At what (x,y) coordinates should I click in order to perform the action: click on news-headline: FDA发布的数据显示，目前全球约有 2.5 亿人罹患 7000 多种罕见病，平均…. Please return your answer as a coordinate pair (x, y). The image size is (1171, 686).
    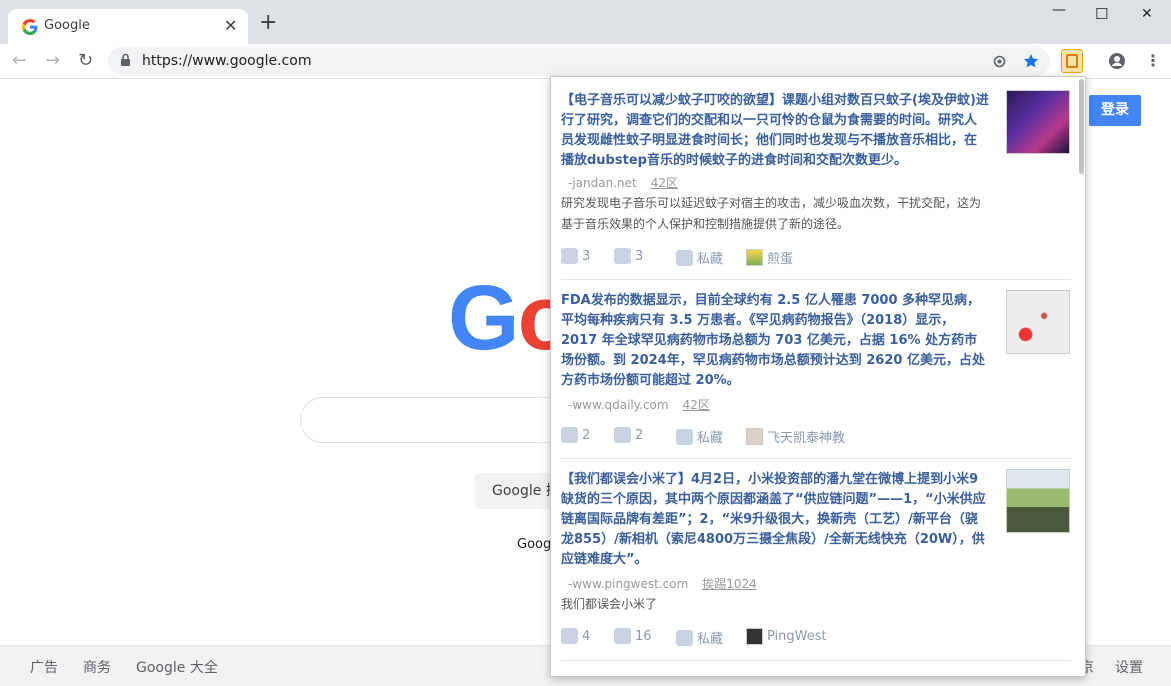
    Looking at the image, I should click on (775, 341).